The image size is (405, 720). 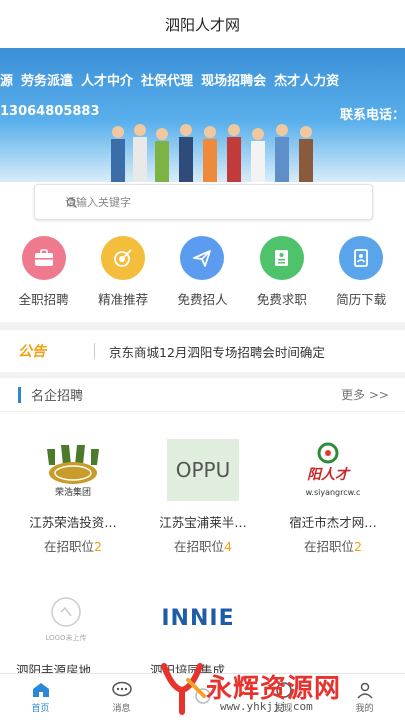 What do you see at coordinates (73, 492) in the screenshot?
I see `svg-text: 荣浩集团` at bounding box center [73, 492].